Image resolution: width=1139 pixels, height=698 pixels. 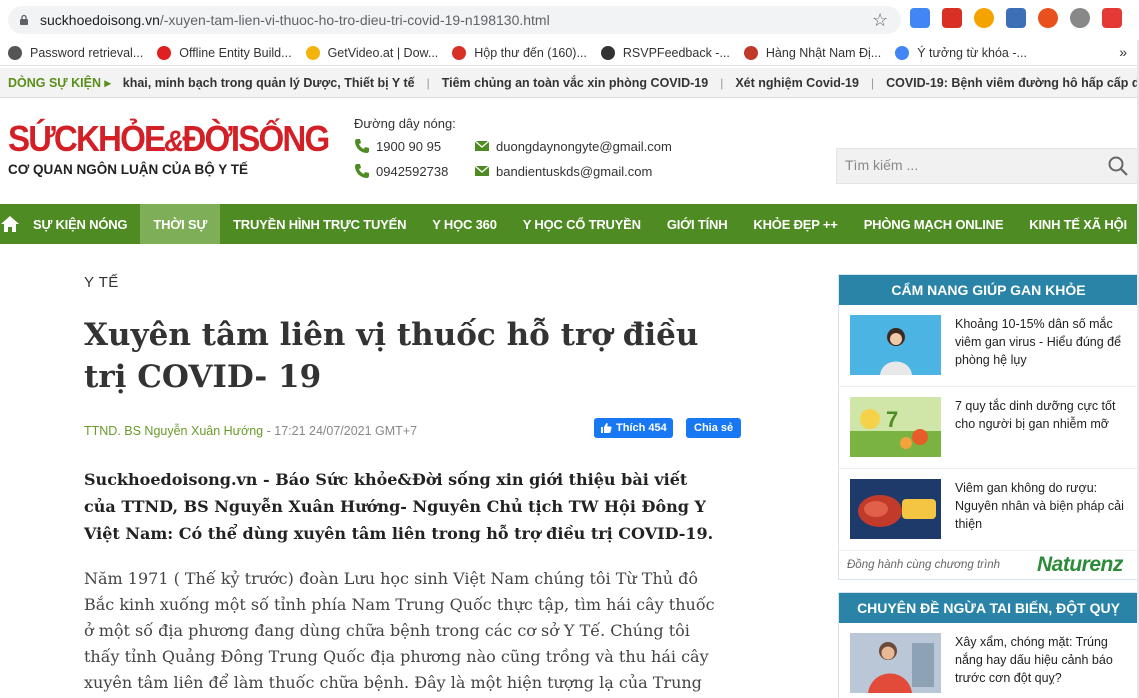 I want to click on nav-item: PHÒNG MẠCH ONLINE, so click(x=934, y=224).